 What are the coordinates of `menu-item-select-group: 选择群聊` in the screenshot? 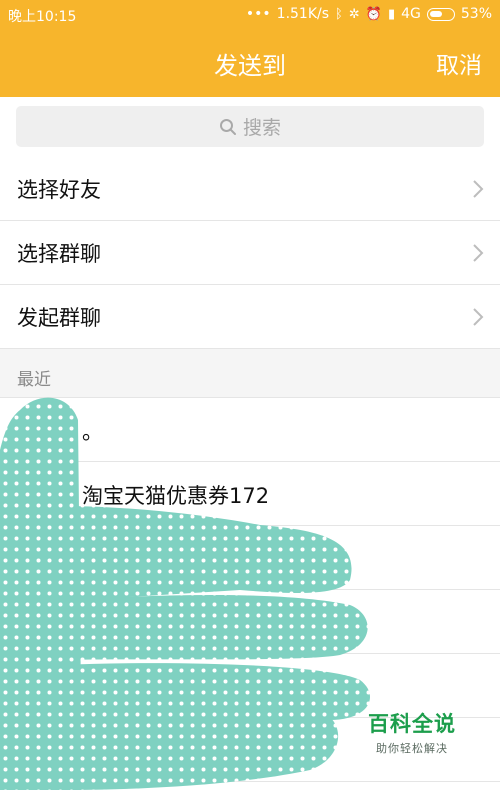 It's located at (250, 253).